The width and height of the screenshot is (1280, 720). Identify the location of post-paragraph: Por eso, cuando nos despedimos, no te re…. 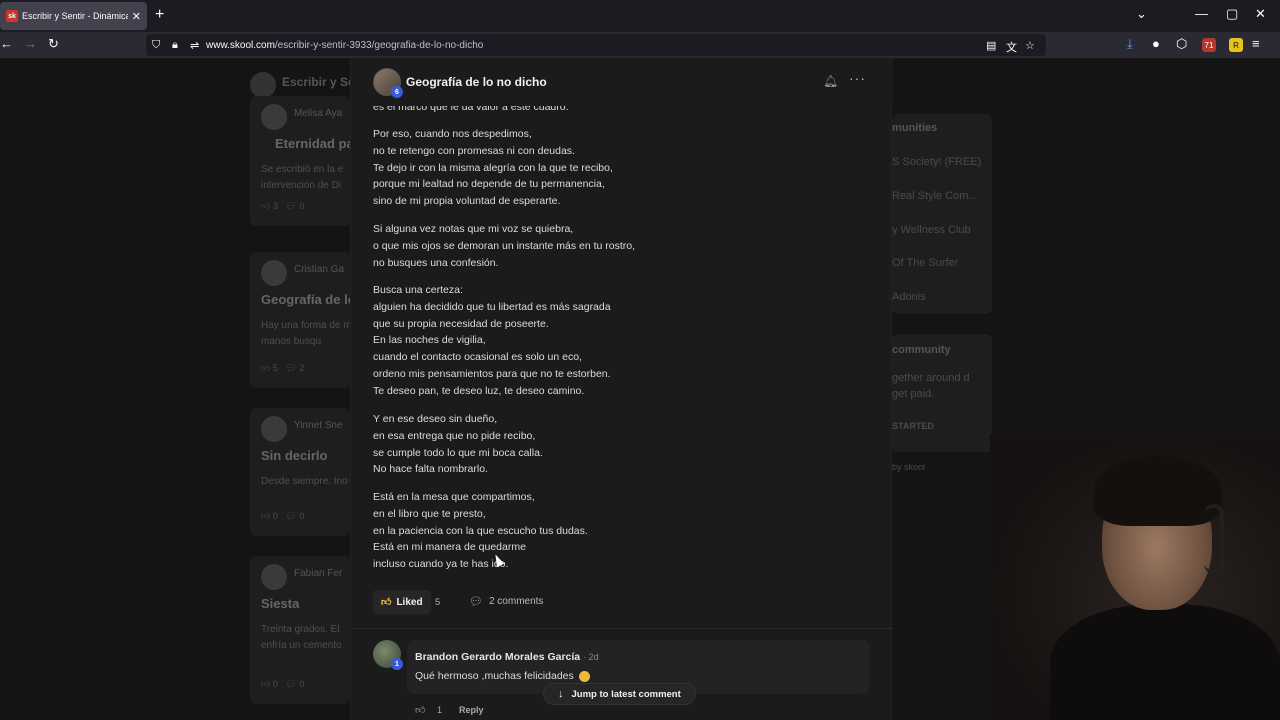
(623, 168).